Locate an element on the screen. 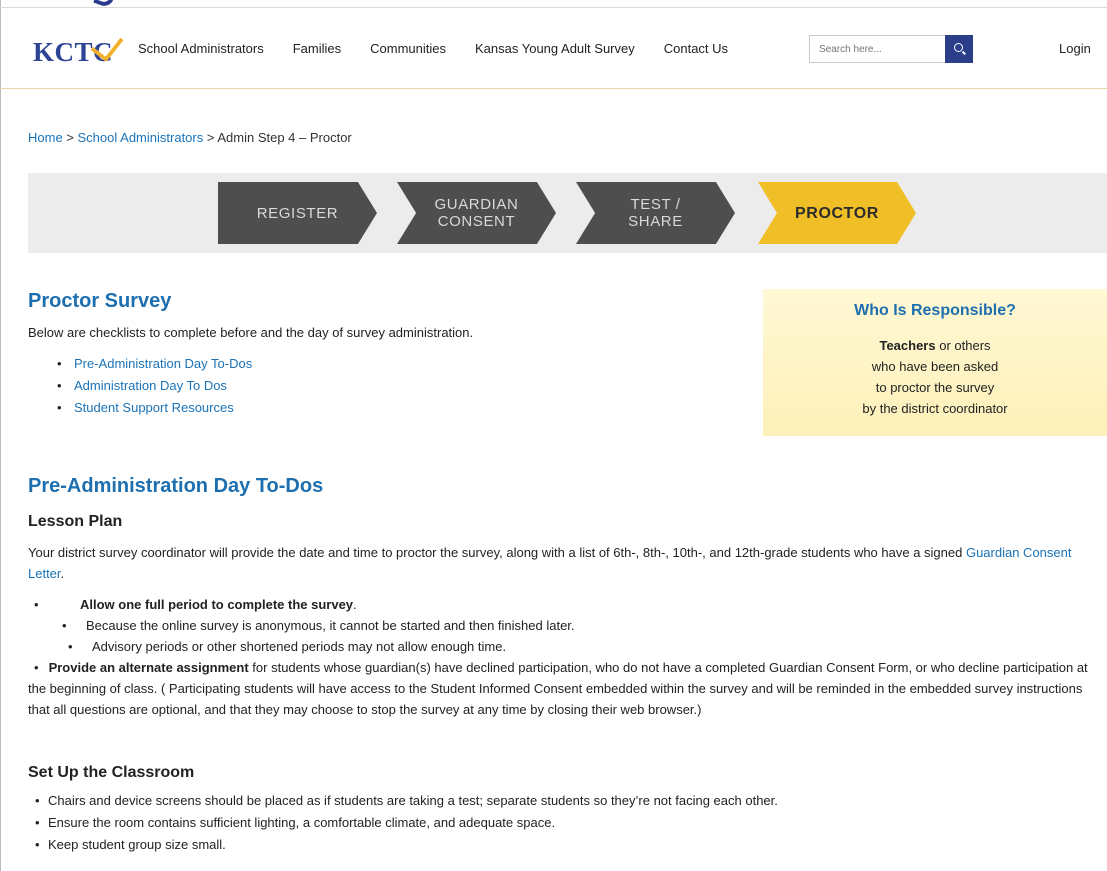 The height and width of the screenshot is (871, 1107). search-input is located at coordinates (877, 49).